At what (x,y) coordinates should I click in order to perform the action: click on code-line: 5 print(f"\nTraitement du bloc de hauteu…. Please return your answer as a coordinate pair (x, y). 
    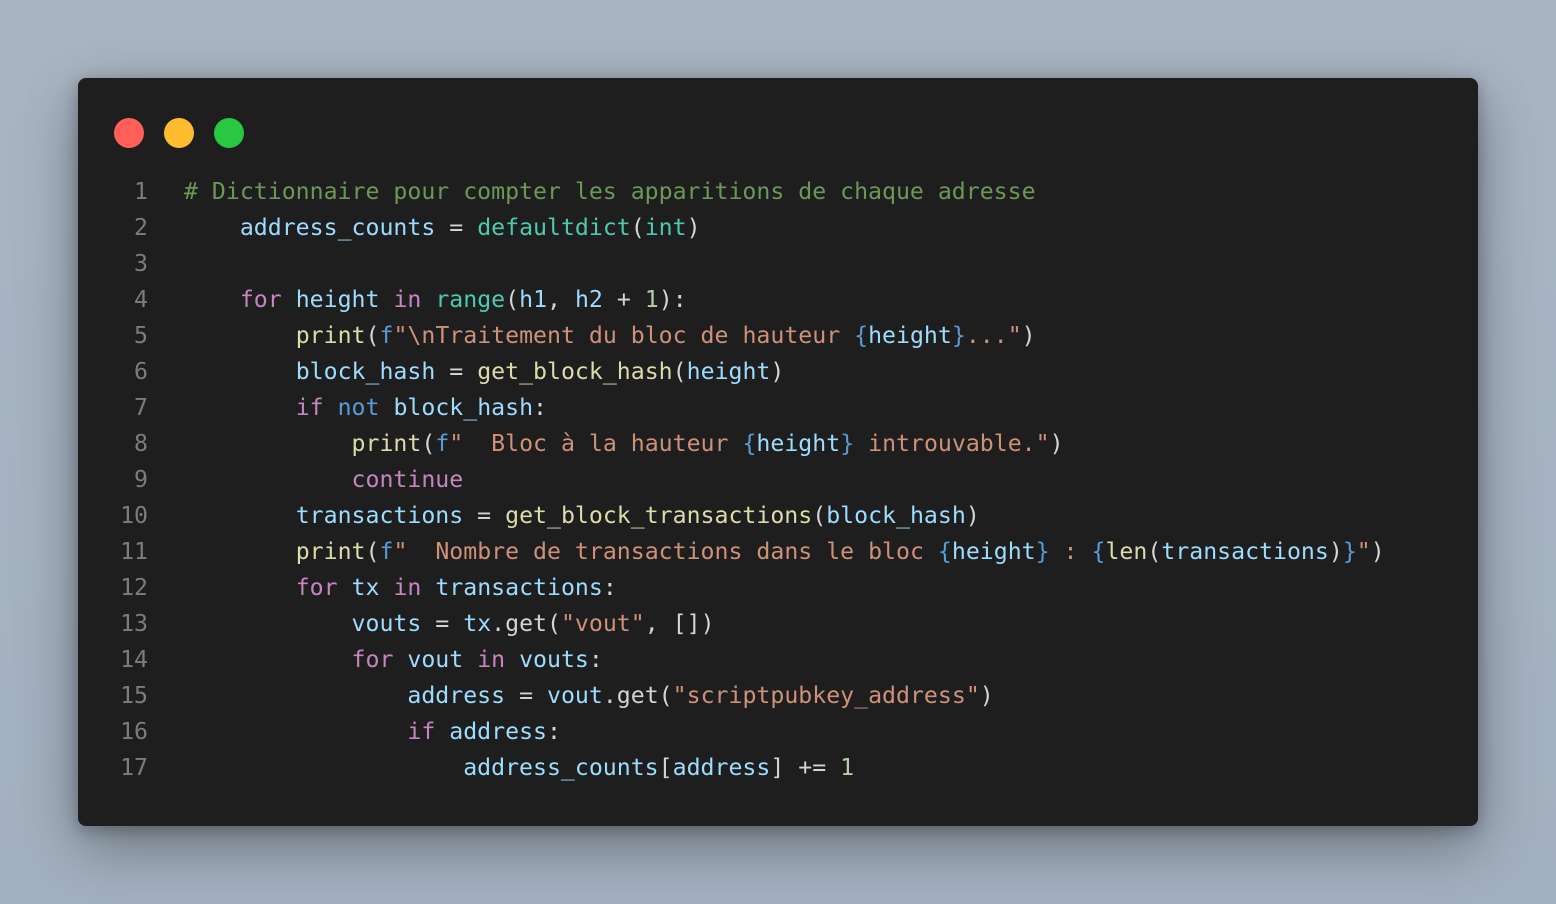
    Looking at the image, I should click on (778, 336).